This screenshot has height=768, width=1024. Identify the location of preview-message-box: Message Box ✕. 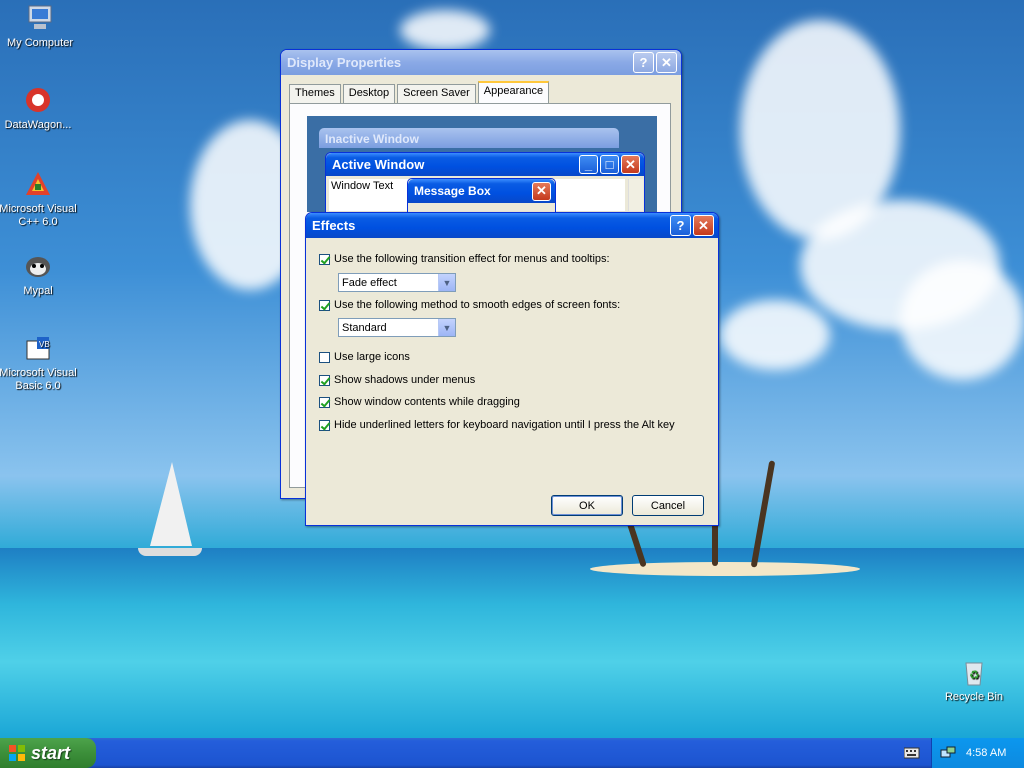
(481, 196).